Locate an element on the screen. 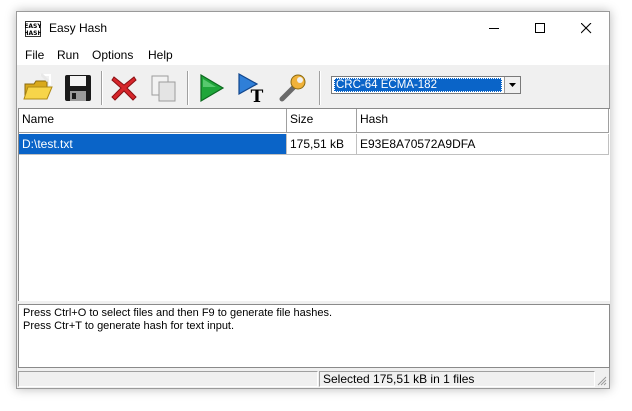  menu-options: Options is located at coordinates (112, 55).